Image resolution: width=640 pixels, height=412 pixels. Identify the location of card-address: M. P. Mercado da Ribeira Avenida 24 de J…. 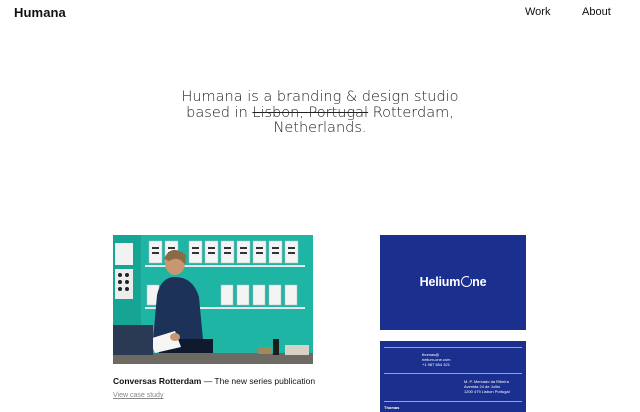
(487, 386).